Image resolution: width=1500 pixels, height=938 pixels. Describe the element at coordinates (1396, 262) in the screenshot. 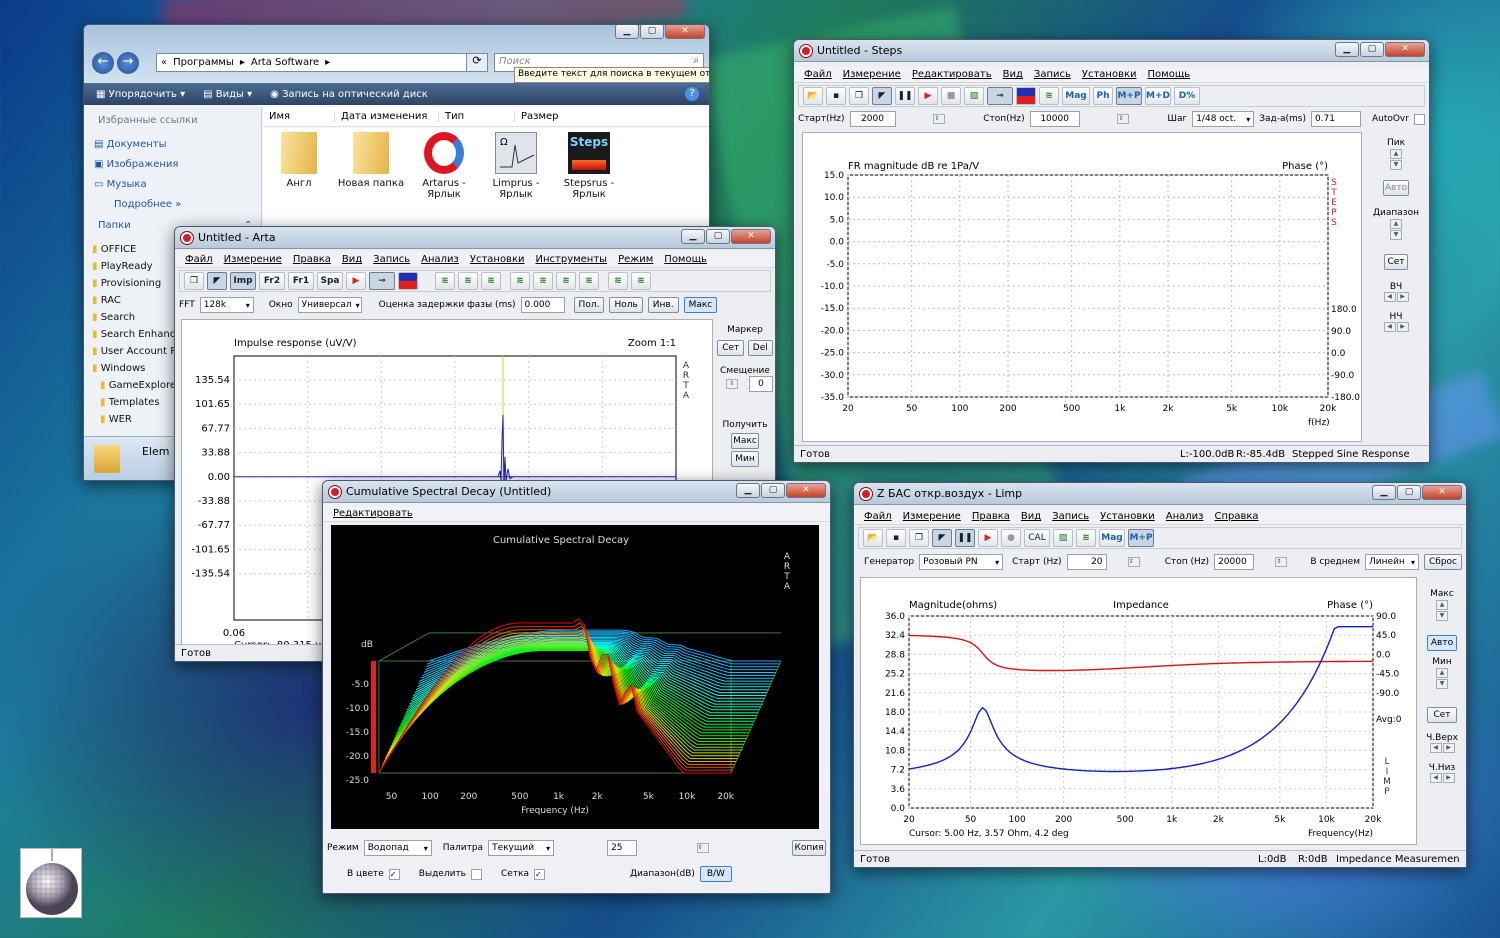

I see `set-button: Сет` at that location.